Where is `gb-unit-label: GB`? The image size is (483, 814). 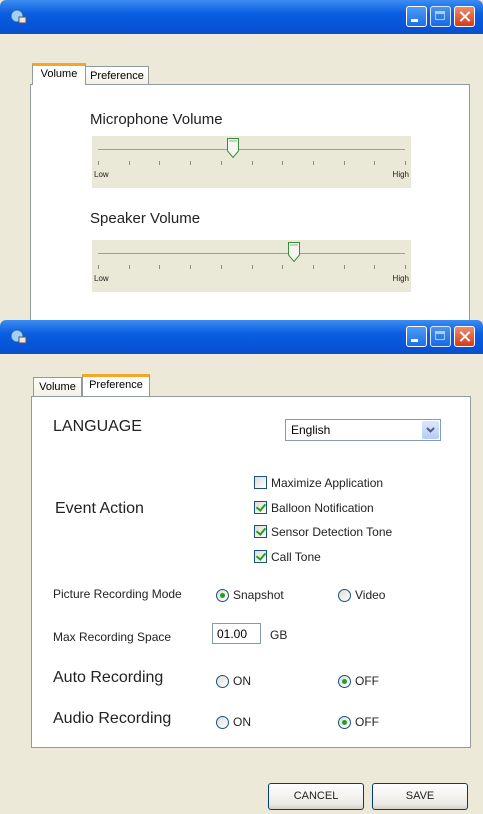 gb-unit-label: GB is located at coordinates (279, 635).